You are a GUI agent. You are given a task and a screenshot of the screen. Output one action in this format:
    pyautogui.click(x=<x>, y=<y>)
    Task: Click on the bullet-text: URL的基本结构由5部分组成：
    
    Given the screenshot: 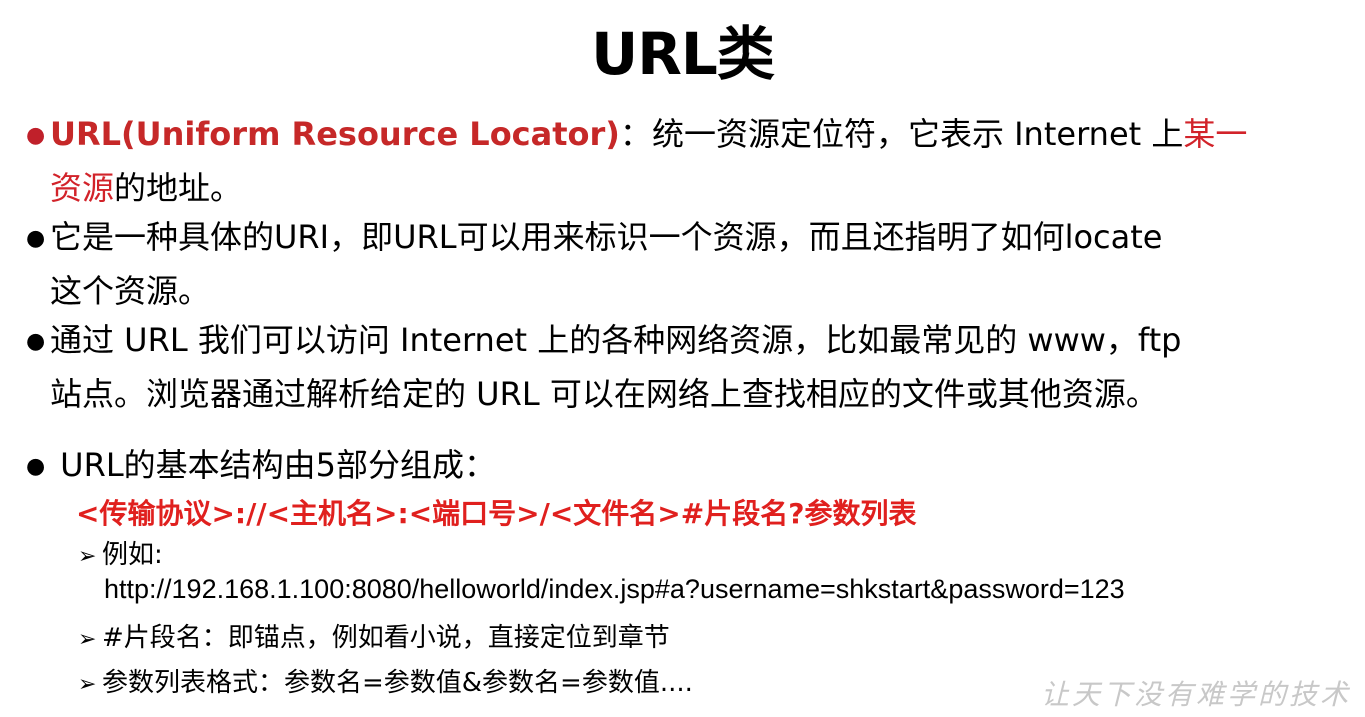 What is the action you would take?
    pyautogui.click(x=278, y=465)
    